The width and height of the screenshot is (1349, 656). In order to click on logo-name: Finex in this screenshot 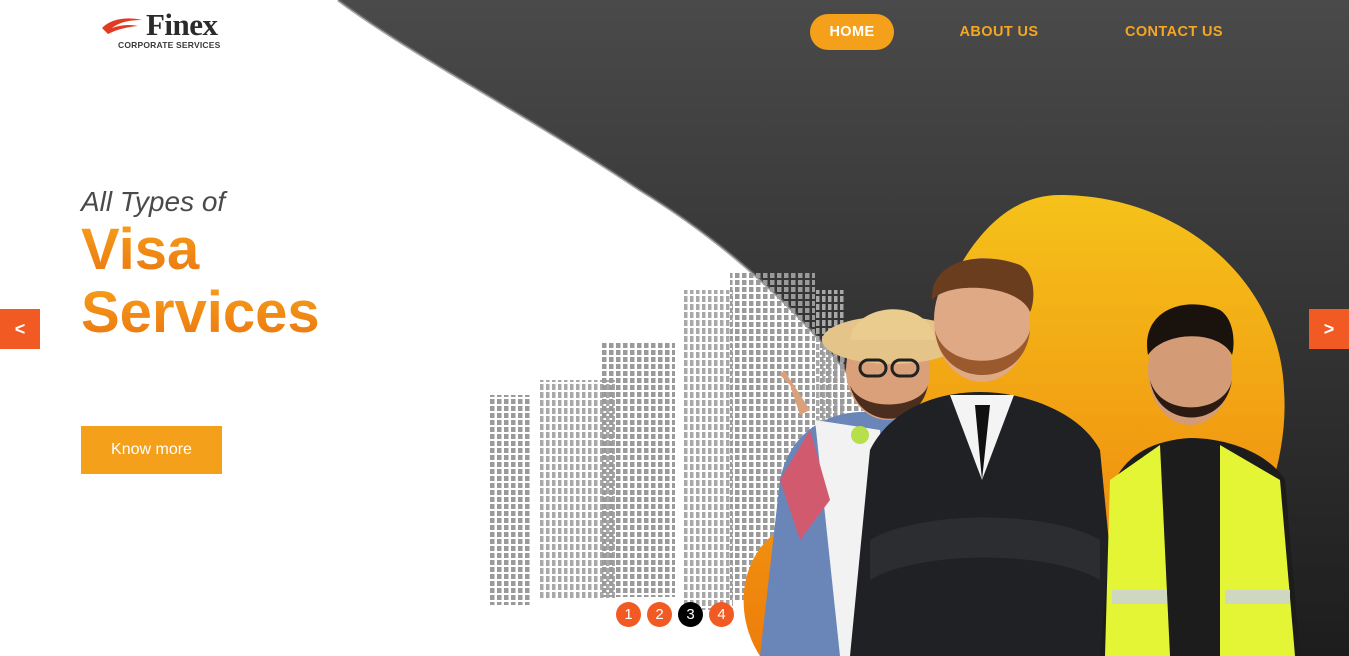, I will do `click(182, 24)`.